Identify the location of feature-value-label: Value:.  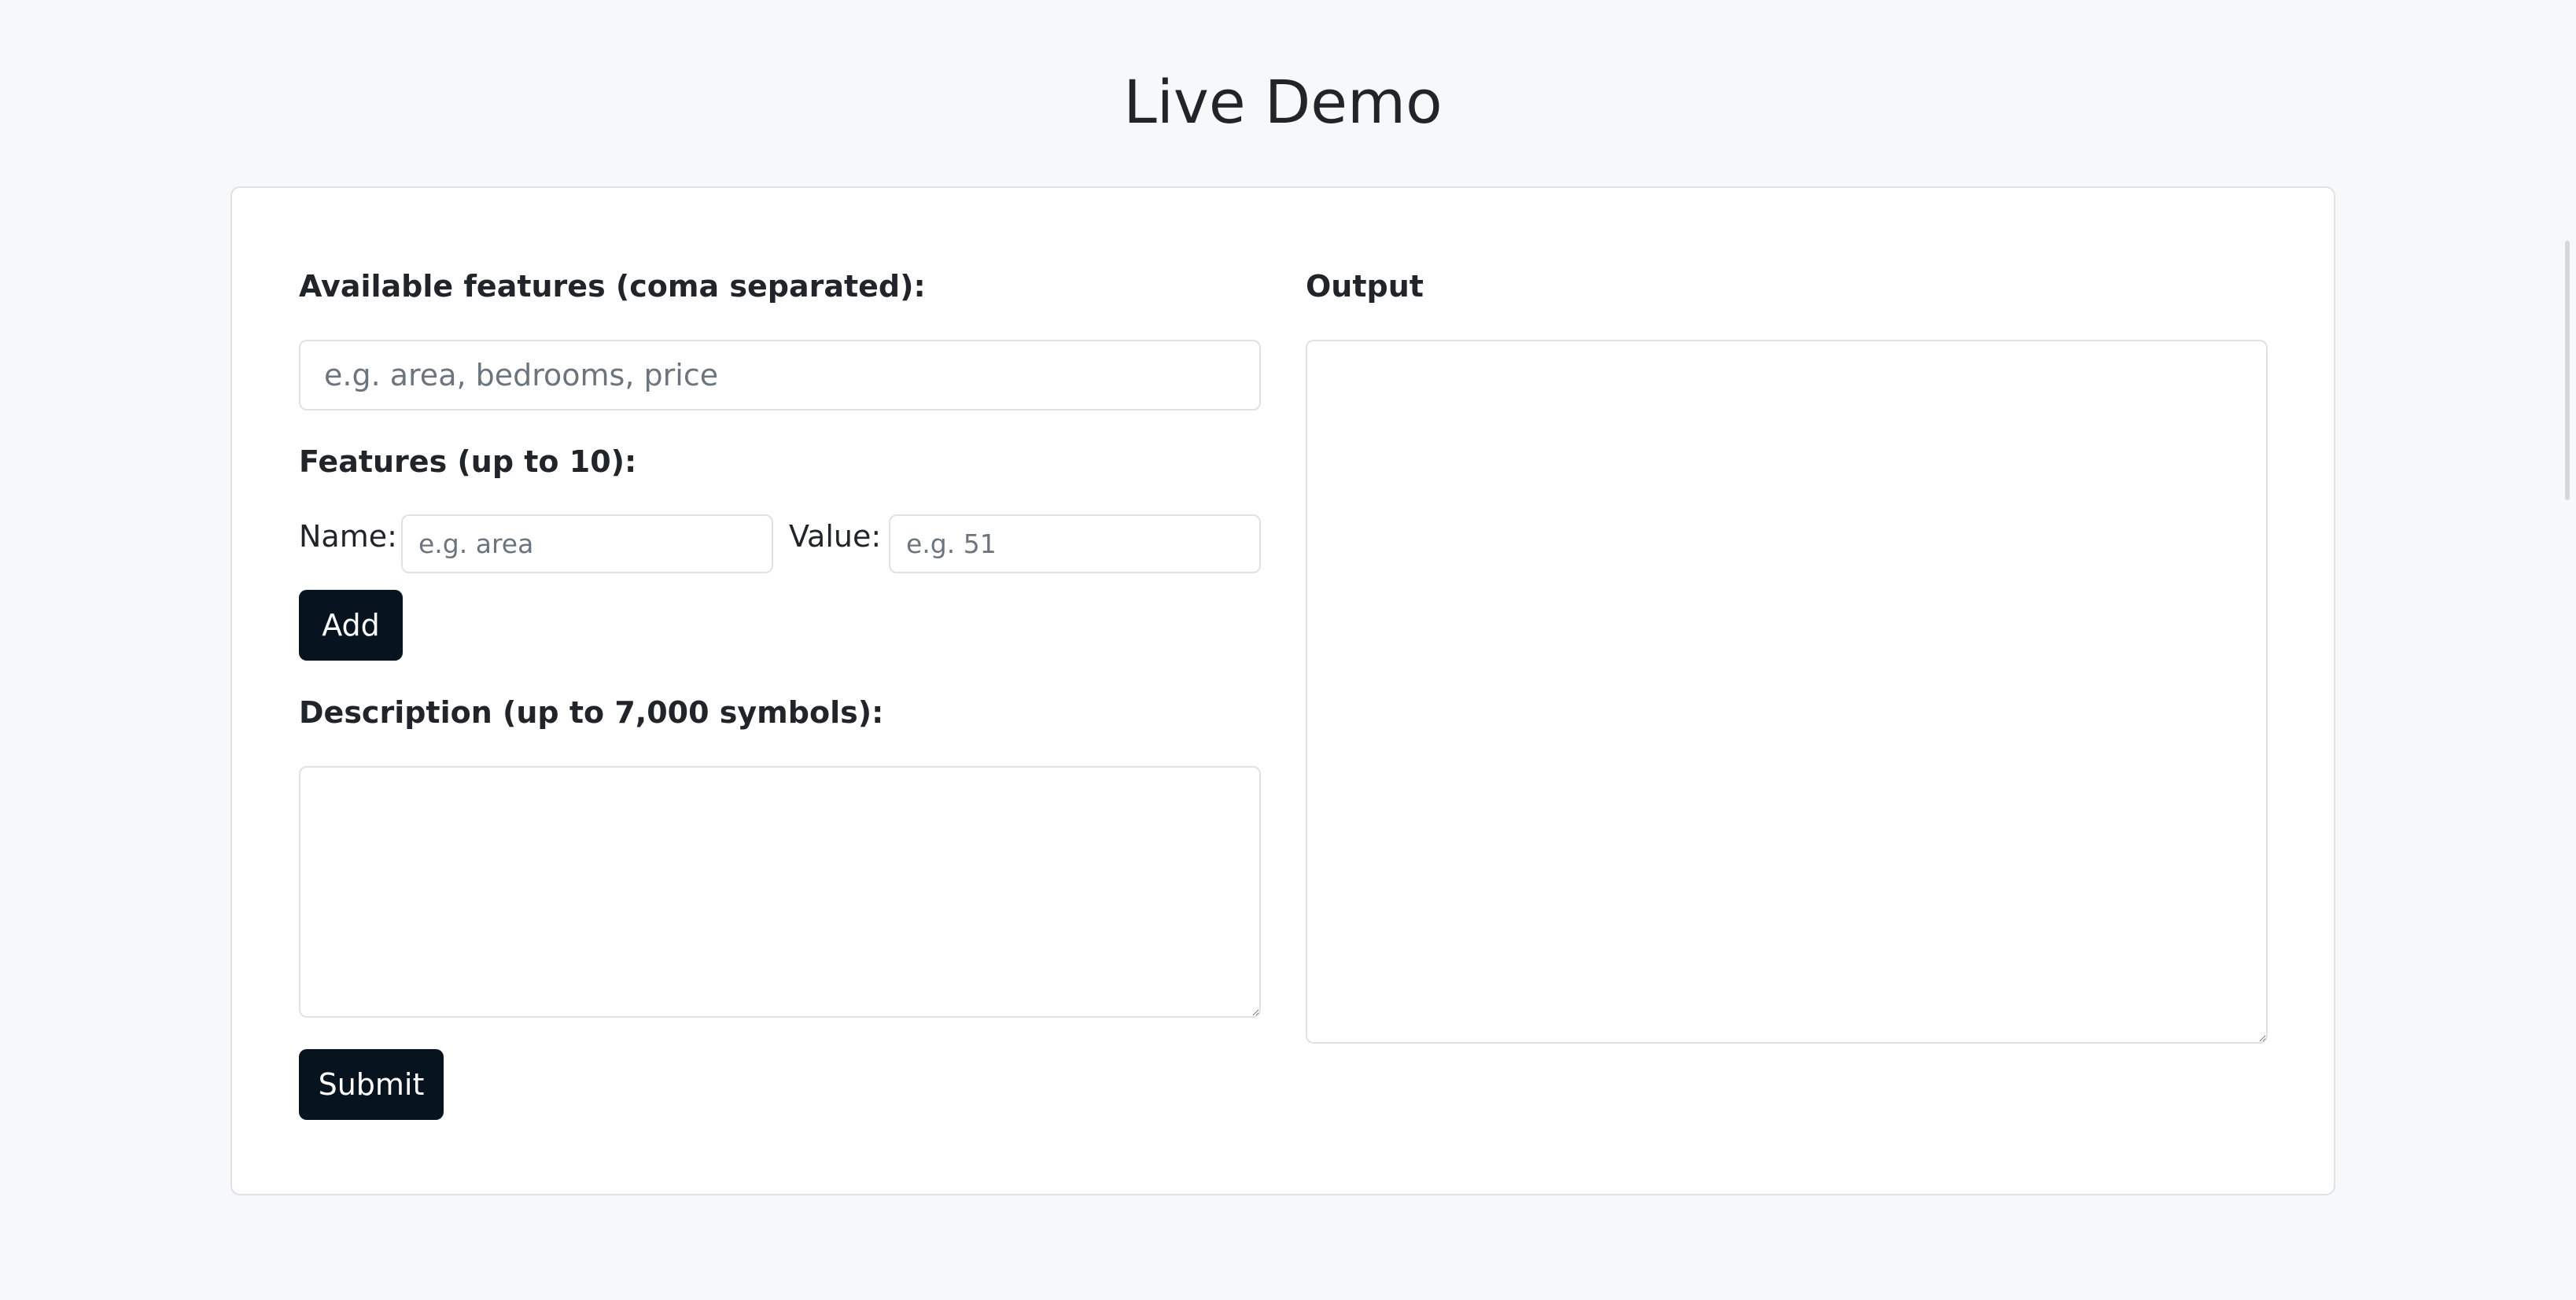
(835, 536).